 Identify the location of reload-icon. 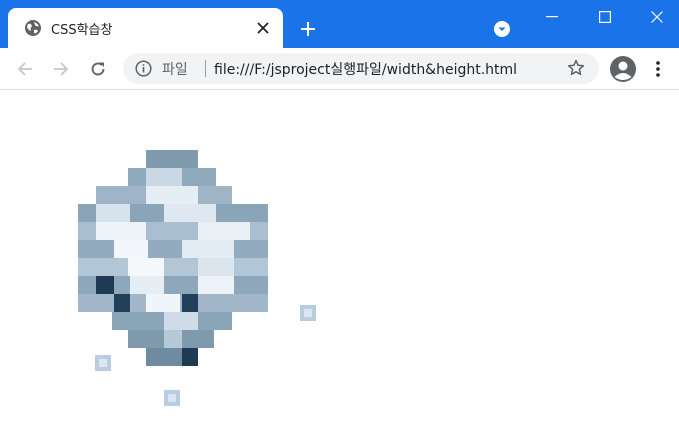
(98, 69).